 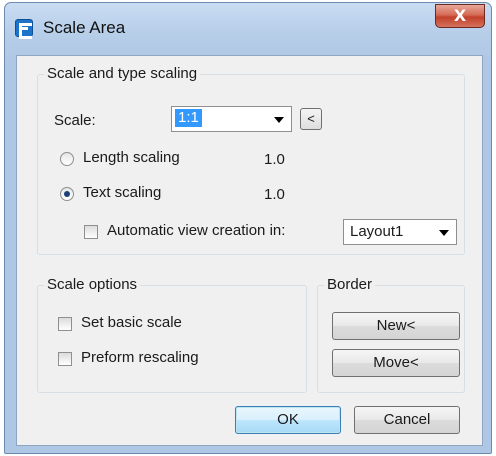 I want to click on pick-scale-button: <, so click(x=311, y=119).